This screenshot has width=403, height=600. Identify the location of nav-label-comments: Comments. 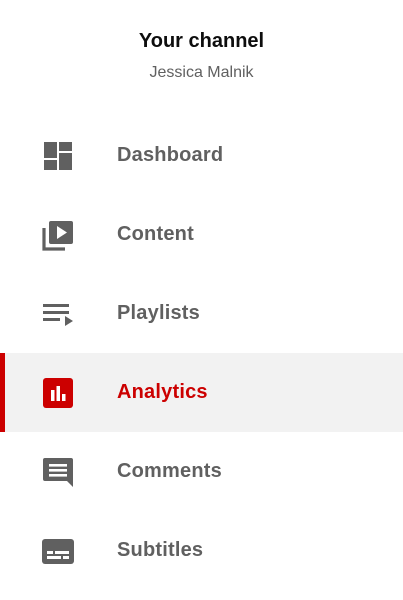
(169, 471).